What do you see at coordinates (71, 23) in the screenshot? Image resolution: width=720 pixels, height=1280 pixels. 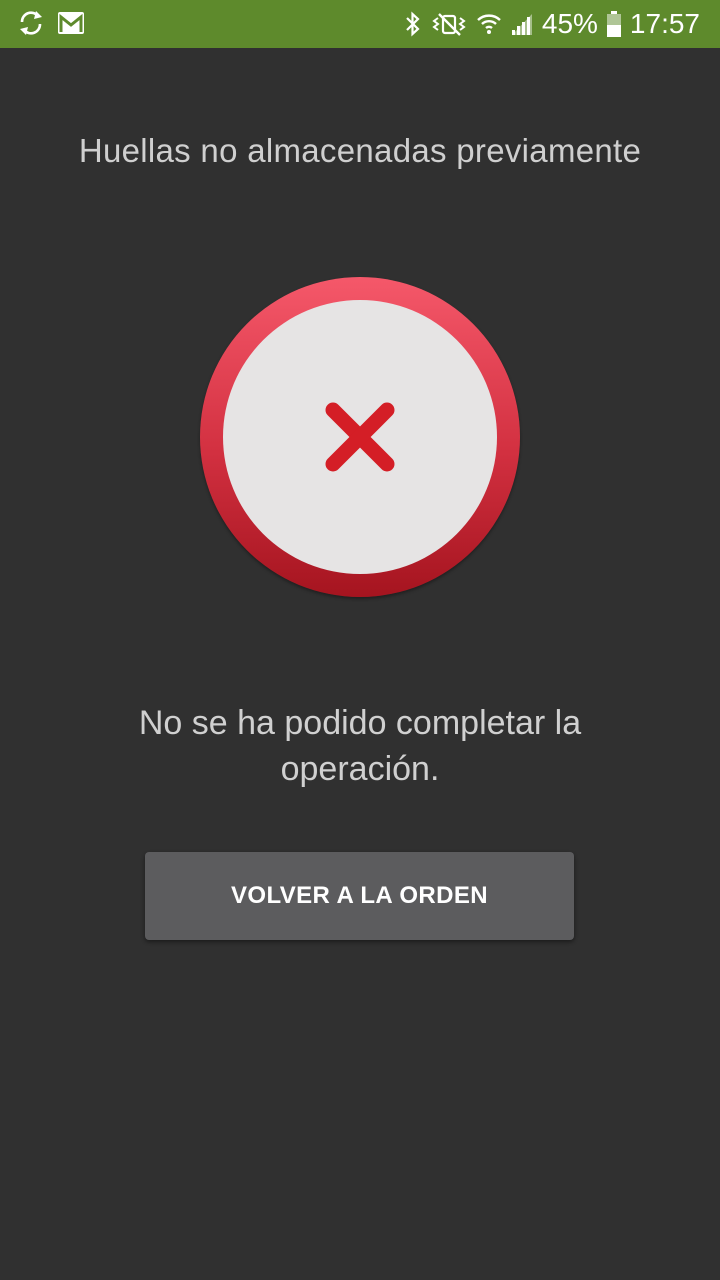 I see `gmail-icon` at bounding box center [71, 23].